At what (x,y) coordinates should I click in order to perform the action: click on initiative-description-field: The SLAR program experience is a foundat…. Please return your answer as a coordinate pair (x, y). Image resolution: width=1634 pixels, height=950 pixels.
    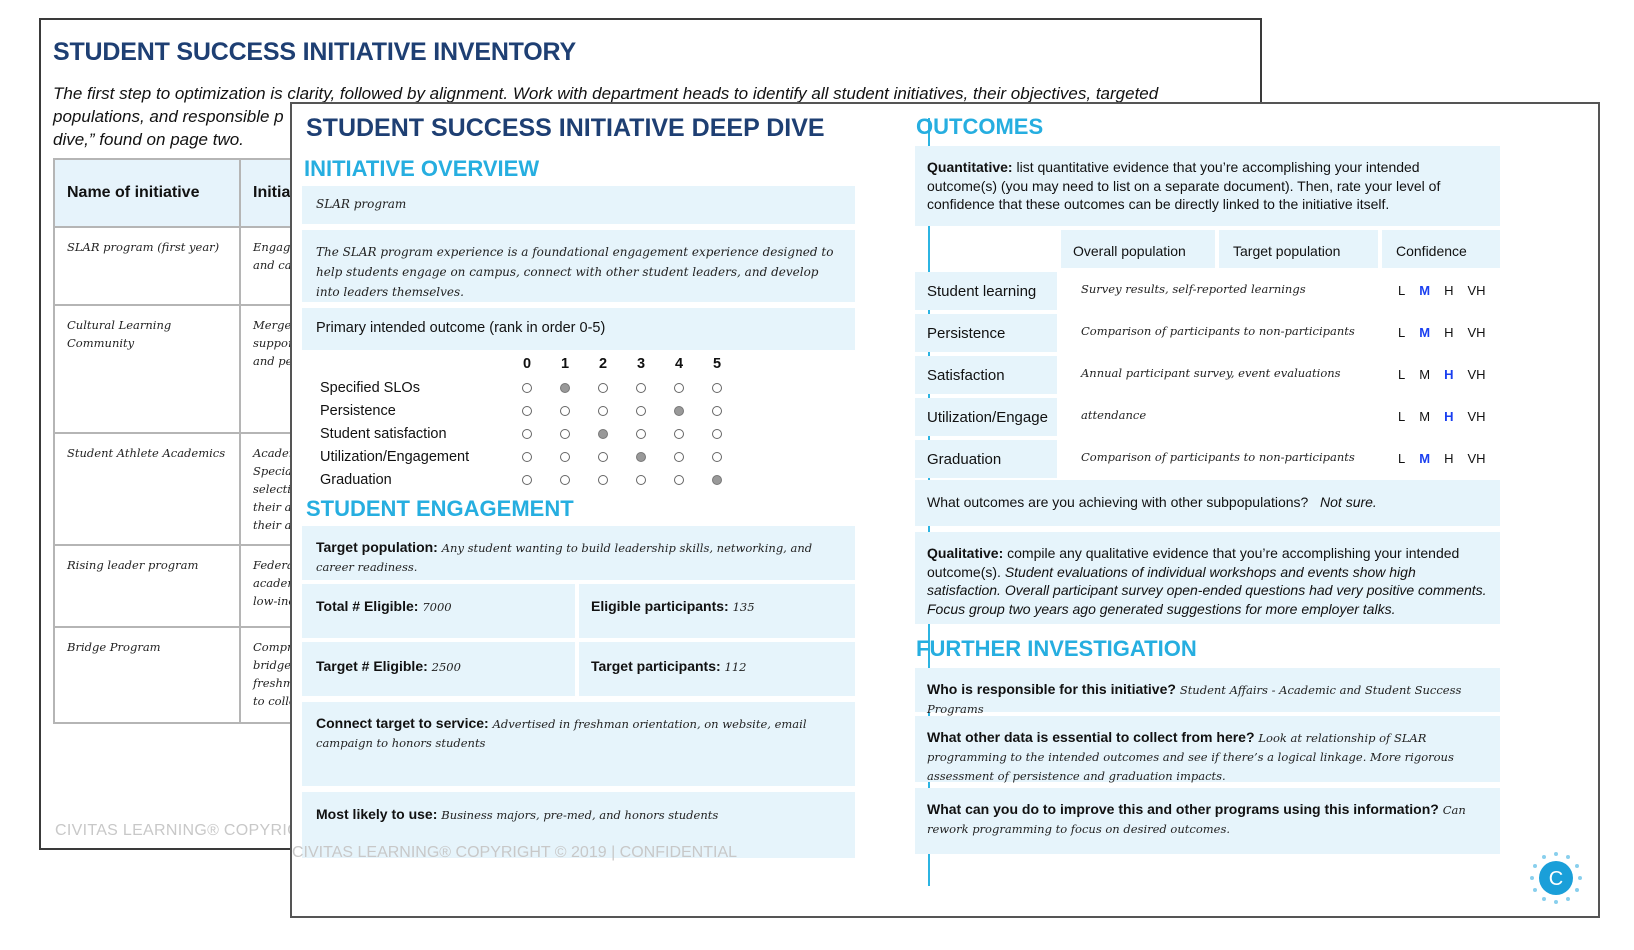
    Looking at the image, I should click on (578, 266).